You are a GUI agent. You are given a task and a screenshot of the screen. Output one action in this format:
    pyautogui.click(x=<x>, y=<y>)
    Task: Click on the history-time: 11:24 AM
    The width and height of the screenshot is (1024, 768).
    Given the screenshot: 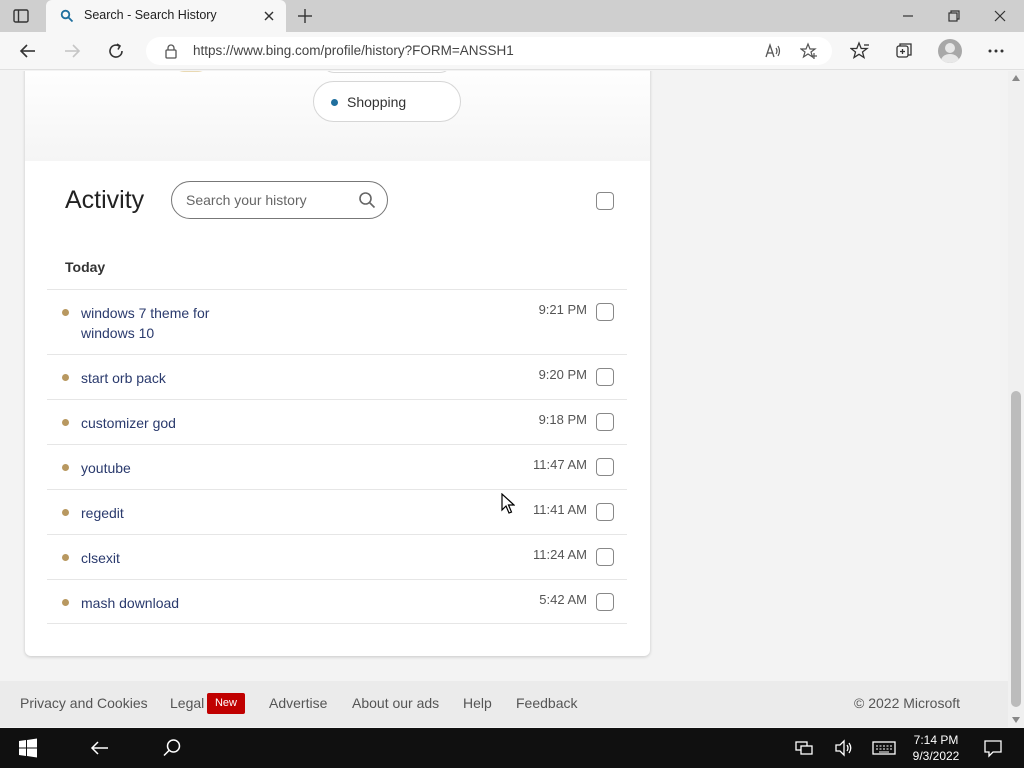 What is the action you would take?
    pyautogui.click(x=560, y=554)
    